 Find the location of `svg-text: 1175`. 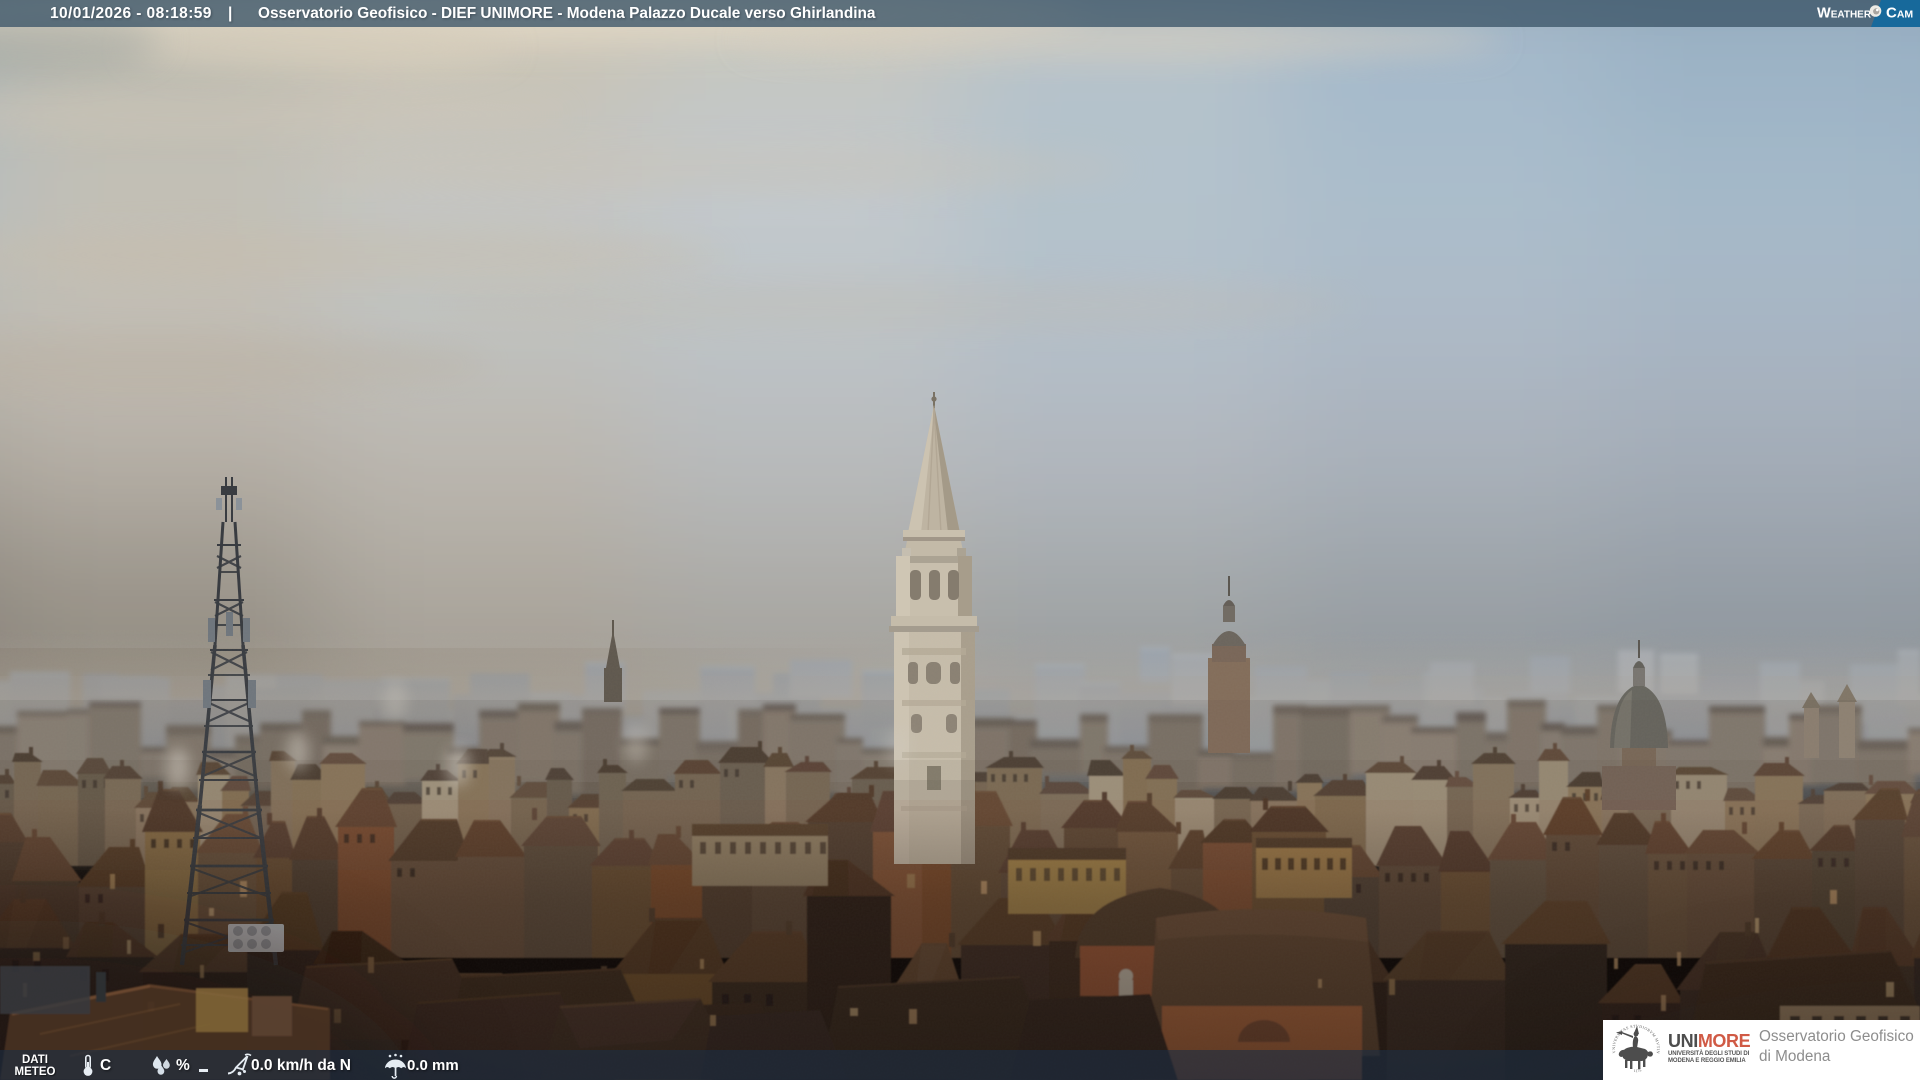

svg-text: 1175 is located at coordinates (1638, 1070).